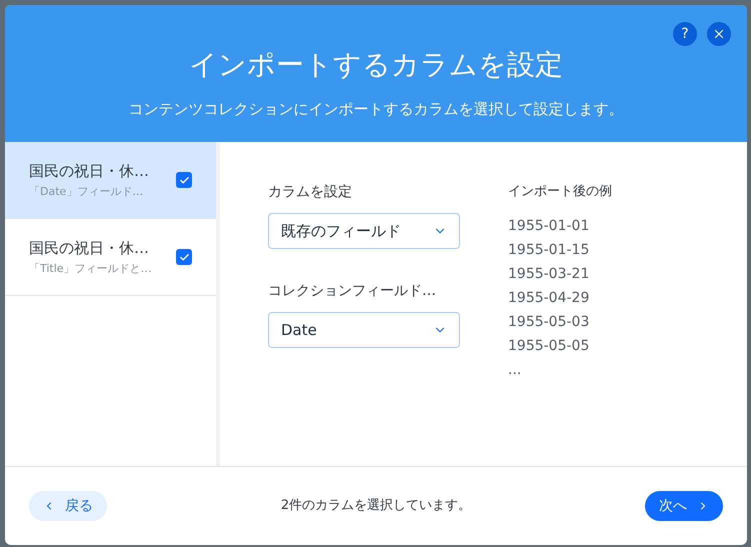 The width and height of the screenshot is (751, 547). Describe the element at coordinates (549, 274) in the screenshot. I see `preview-value: 1955-03-21` at that location.